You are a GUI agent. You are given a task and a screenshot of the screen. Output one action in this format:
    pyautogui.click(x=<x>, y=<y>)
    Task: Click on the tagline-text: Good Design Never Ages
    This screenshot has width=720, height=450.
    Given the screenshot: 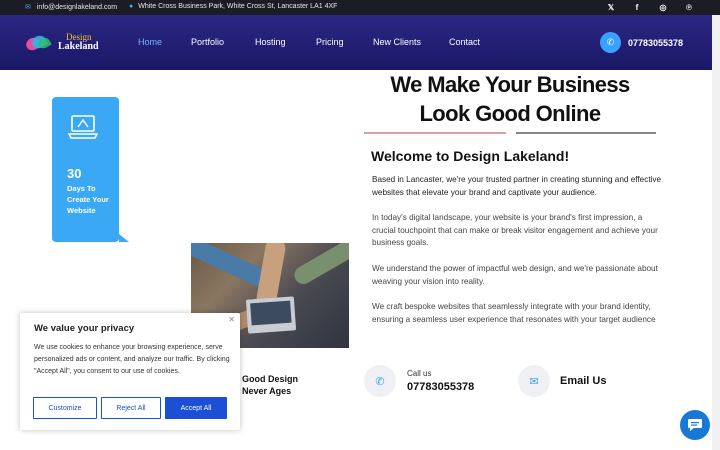 What is the action you would take?
    pyautogui.click(x=270, y=385)
    